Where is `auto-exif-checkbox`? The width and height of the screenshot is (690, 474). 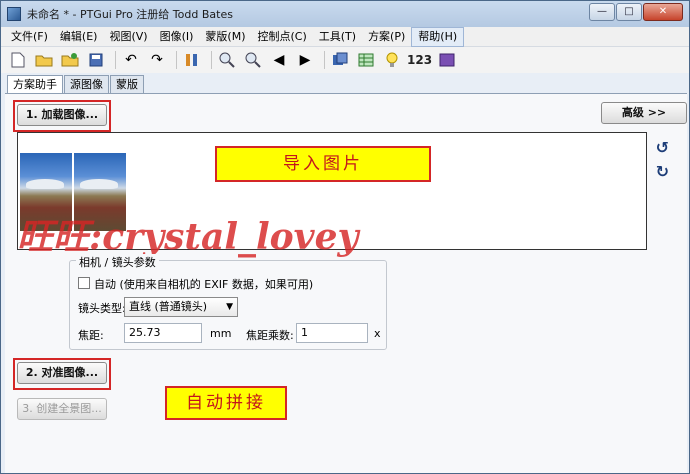
auto-exif-checkbox is located at coordinates (84, 283).